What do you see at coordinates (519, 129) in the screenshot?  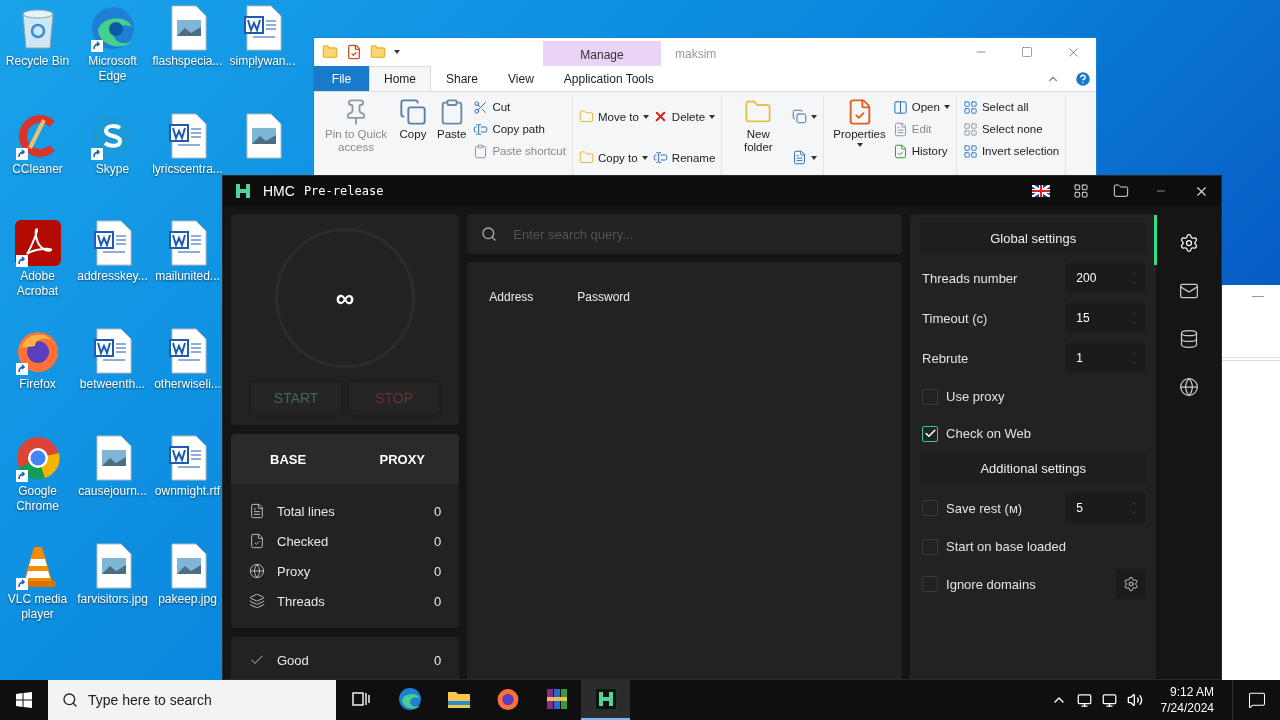 I see `ribbon-button: Copy path` at bounding box center [519, 129].